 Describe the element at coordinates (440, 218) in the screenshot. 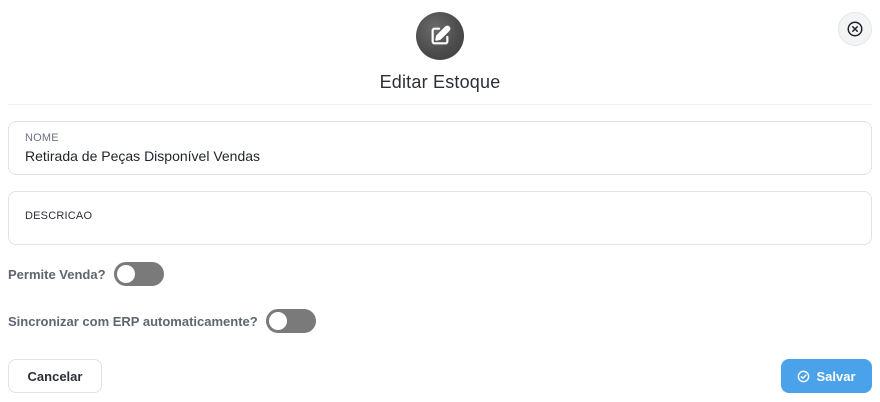

I see `descricao-field: DESCRICAO` at that location.